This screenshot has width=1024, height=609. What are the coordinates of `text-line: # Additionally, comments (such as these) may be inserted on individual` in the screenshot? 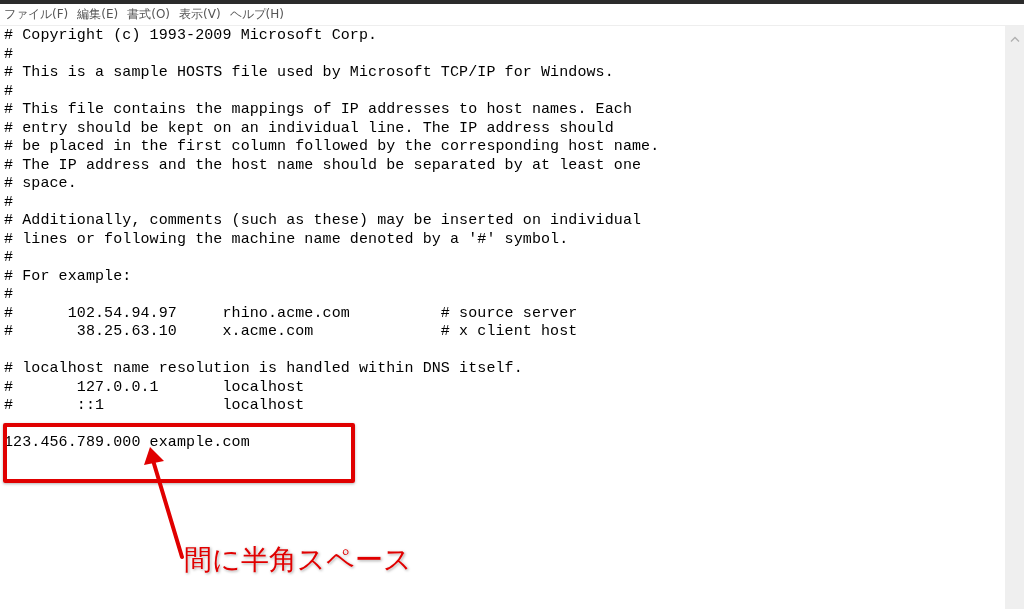 It's located at (323, 221).